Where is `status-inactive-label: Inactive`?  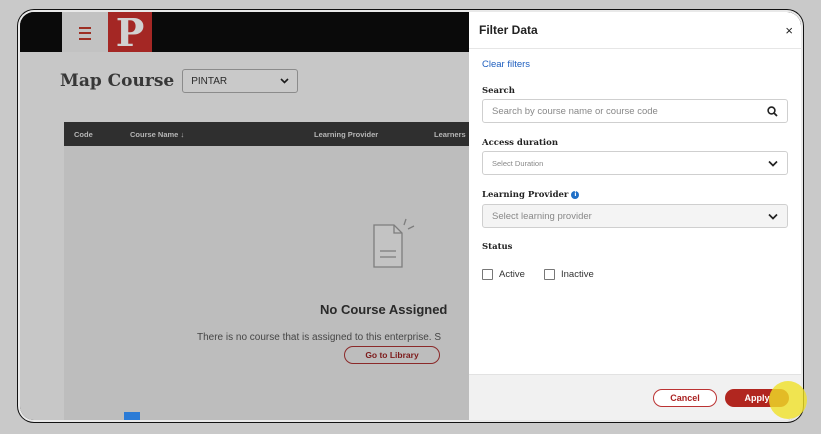 status-inactive-label: Inactive is located at coordinates (577, 274).